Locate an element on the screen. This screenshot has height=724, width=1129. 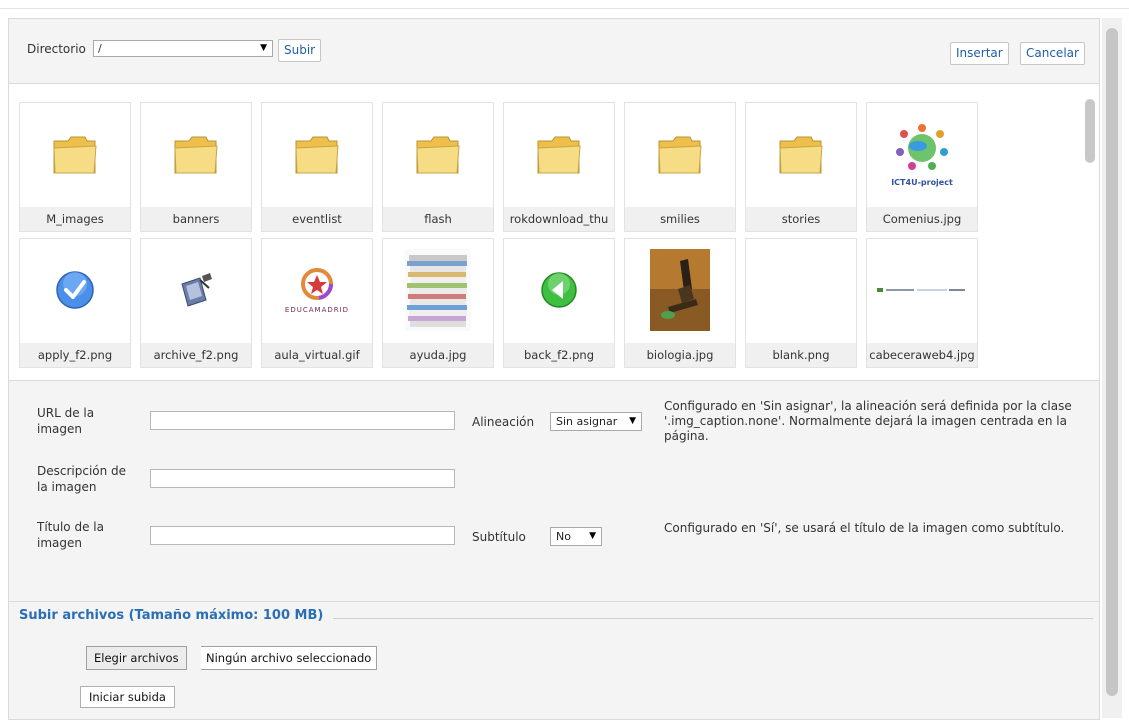
file-tile: stories is located at coordinates (801, 167).